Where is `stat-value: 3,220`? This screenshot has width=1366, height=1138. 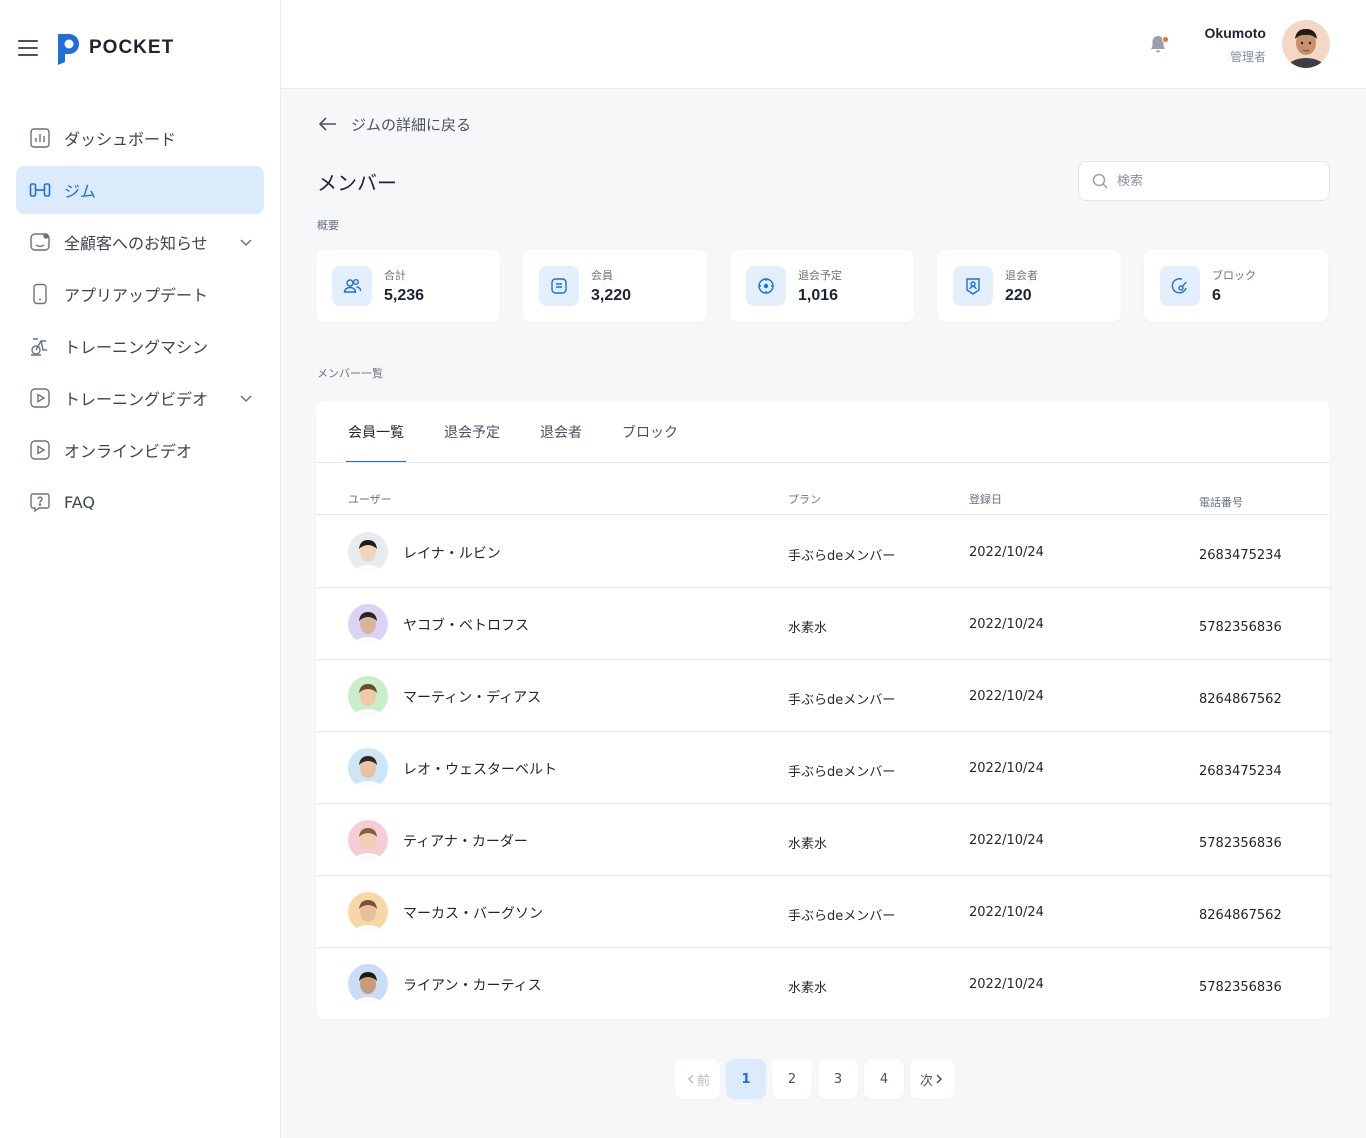
stat-value: 3,220 is located at coordinates (611, 295).